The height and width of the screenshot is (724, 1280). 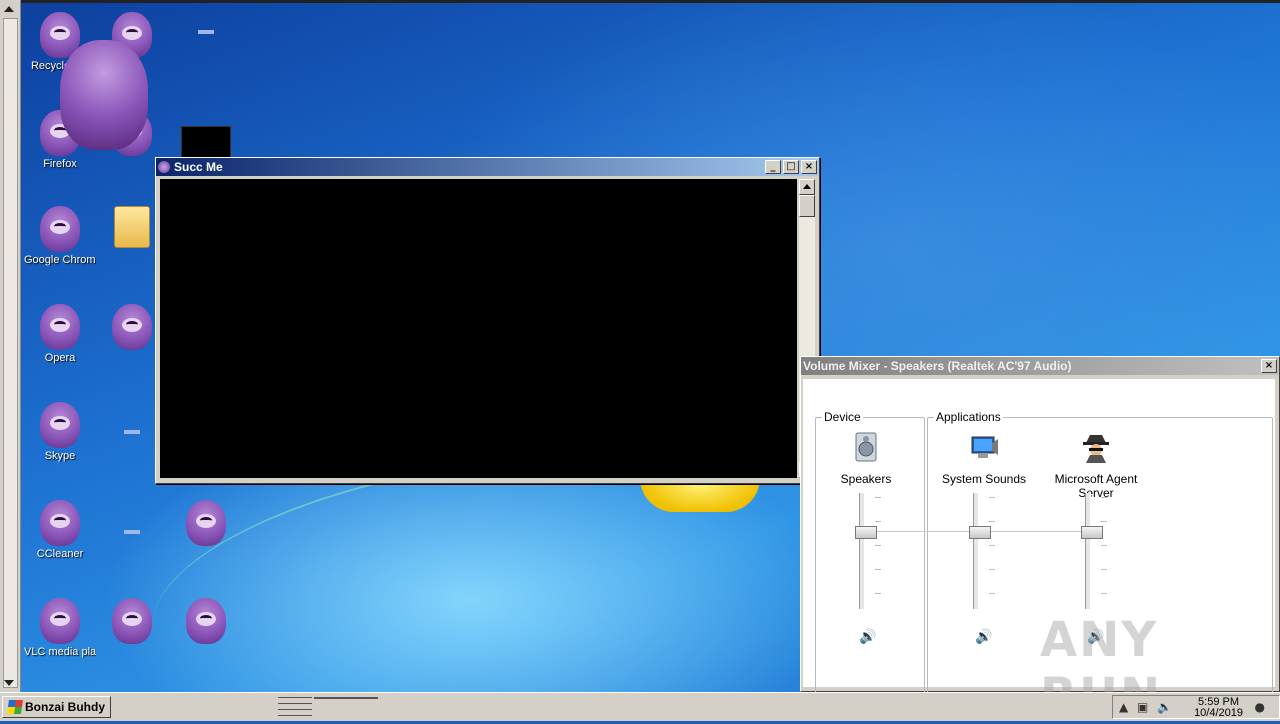 What do you see at coordinates (1142, 707) in the screenshot?
I see `network-icon: ▣` at bounding box center [1142, 707].